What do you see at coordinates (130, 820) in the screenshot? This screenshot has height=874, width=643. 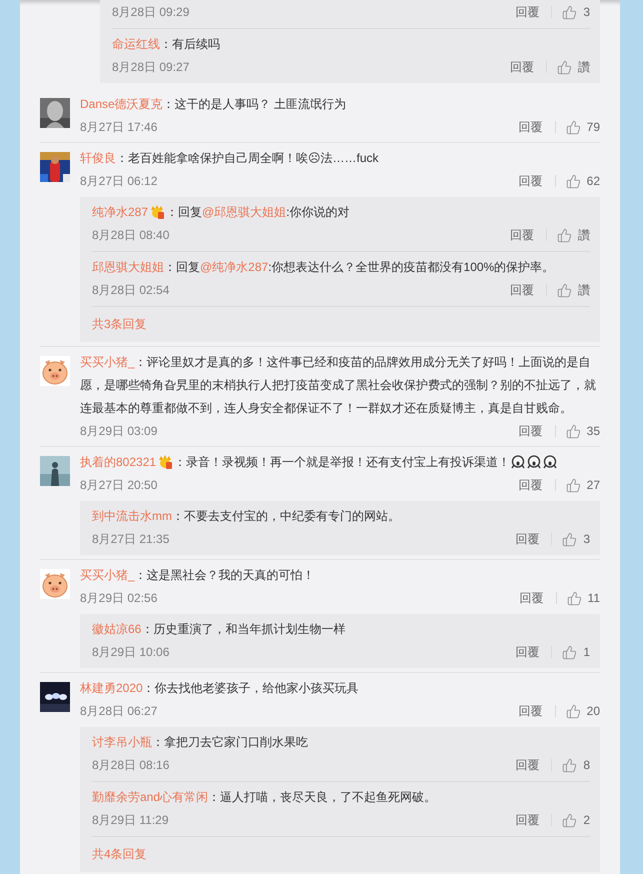 I see `comment-time: 8月29日 11:29` at bounding box center [130, 820].